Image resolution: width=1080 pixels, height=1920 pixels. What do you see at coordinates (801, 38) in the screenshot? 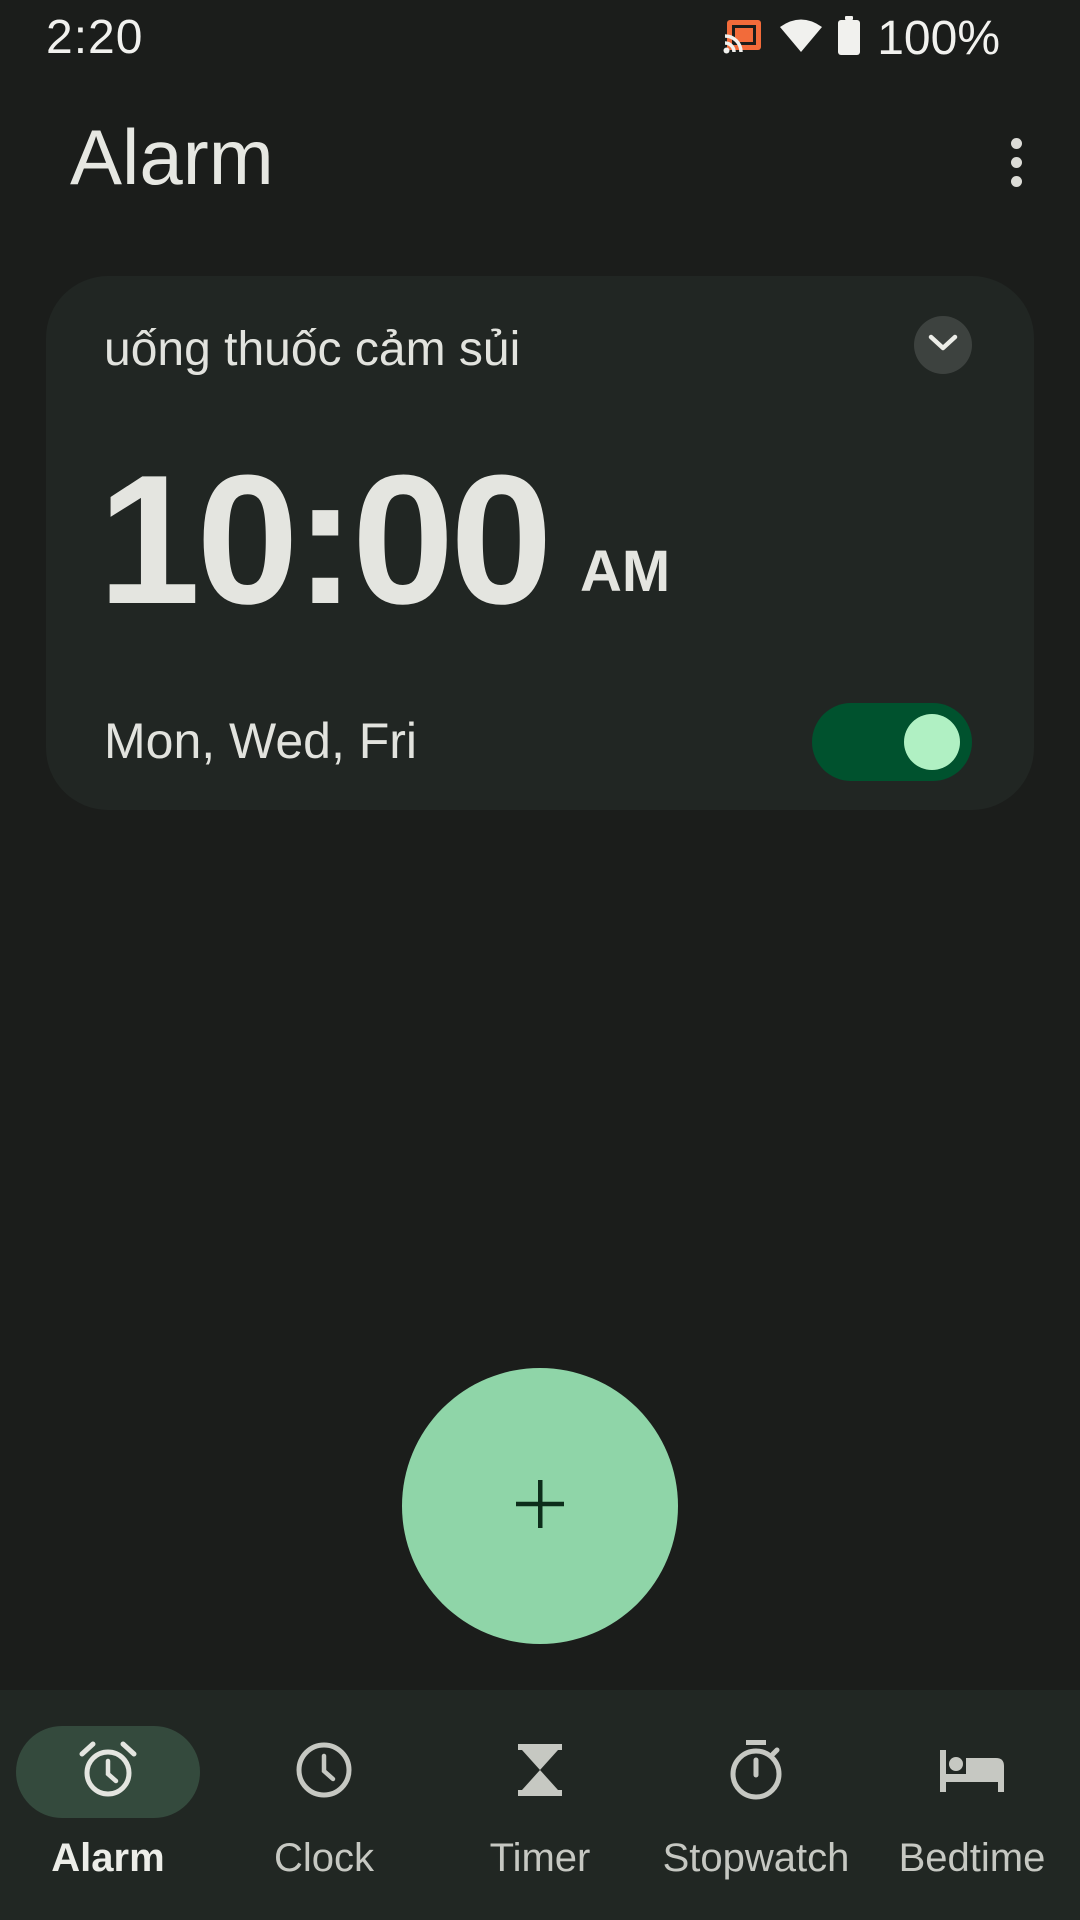
I see `wifi-icon` at bounding box center [801, 38].